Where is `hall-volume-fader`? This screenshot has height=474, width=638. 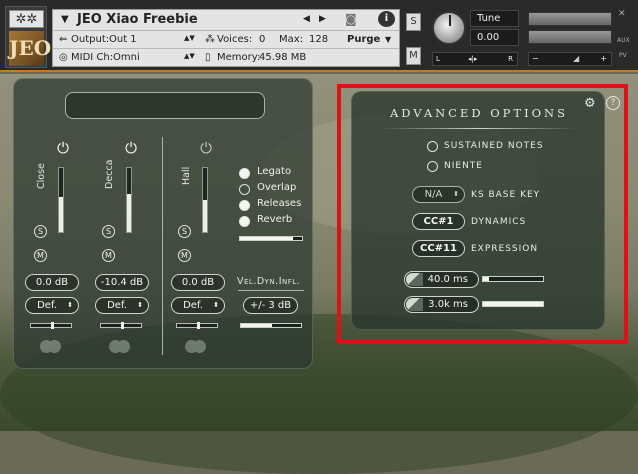
hall-volume-fader is located at coordinates (205, 200).